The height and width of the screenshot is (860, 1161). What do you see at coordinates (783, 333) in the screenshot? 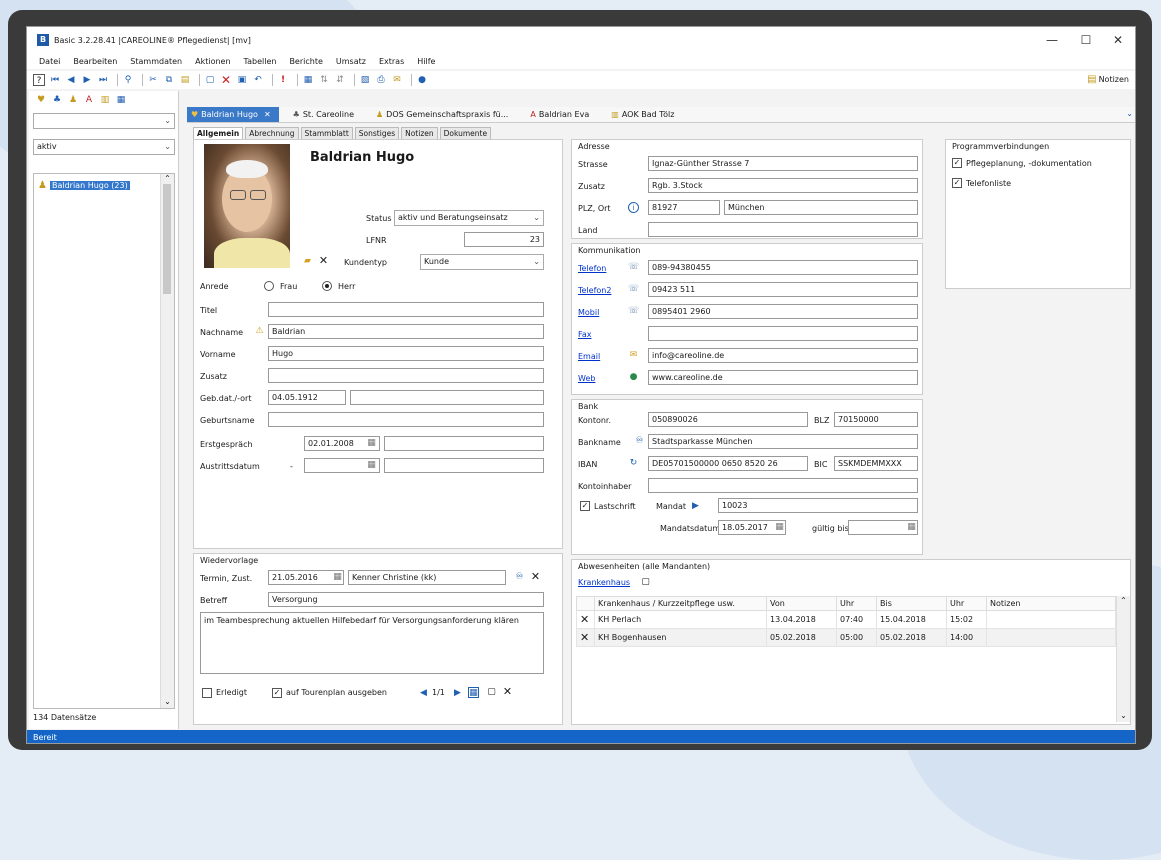
I see `fax-field` at bounding box center [783, 333].